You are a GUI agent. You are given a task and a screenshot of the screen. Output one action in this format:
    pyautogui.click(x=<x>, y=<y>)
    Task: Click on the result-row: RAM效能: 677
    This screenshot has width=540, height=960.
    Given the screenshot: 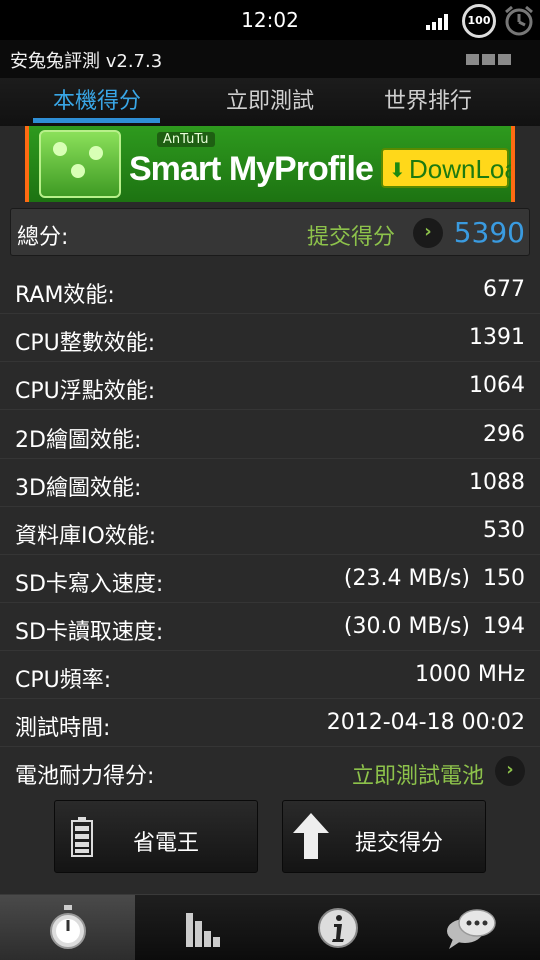 What is the action you would take?
    pyautogui.click(x=270, y=290)
    